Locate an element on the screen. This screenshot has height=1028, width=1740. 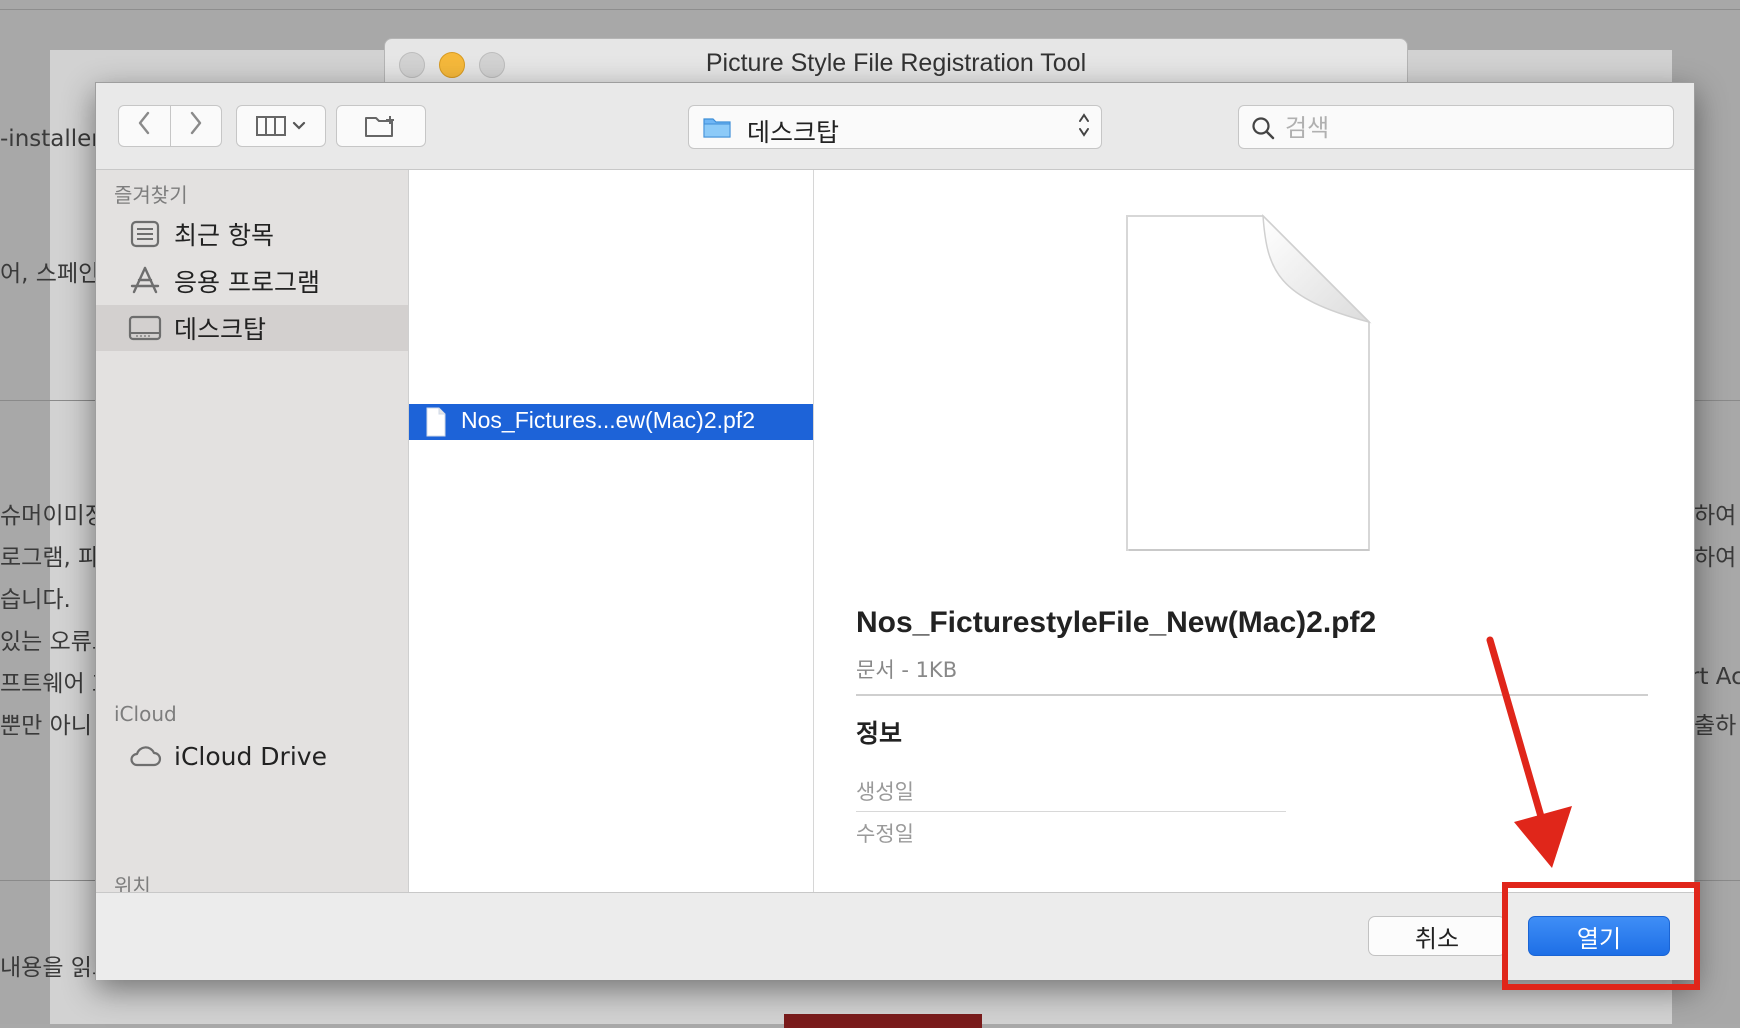
sidebar-heading-icloud: iCloud is located at coordinates (145, 714).